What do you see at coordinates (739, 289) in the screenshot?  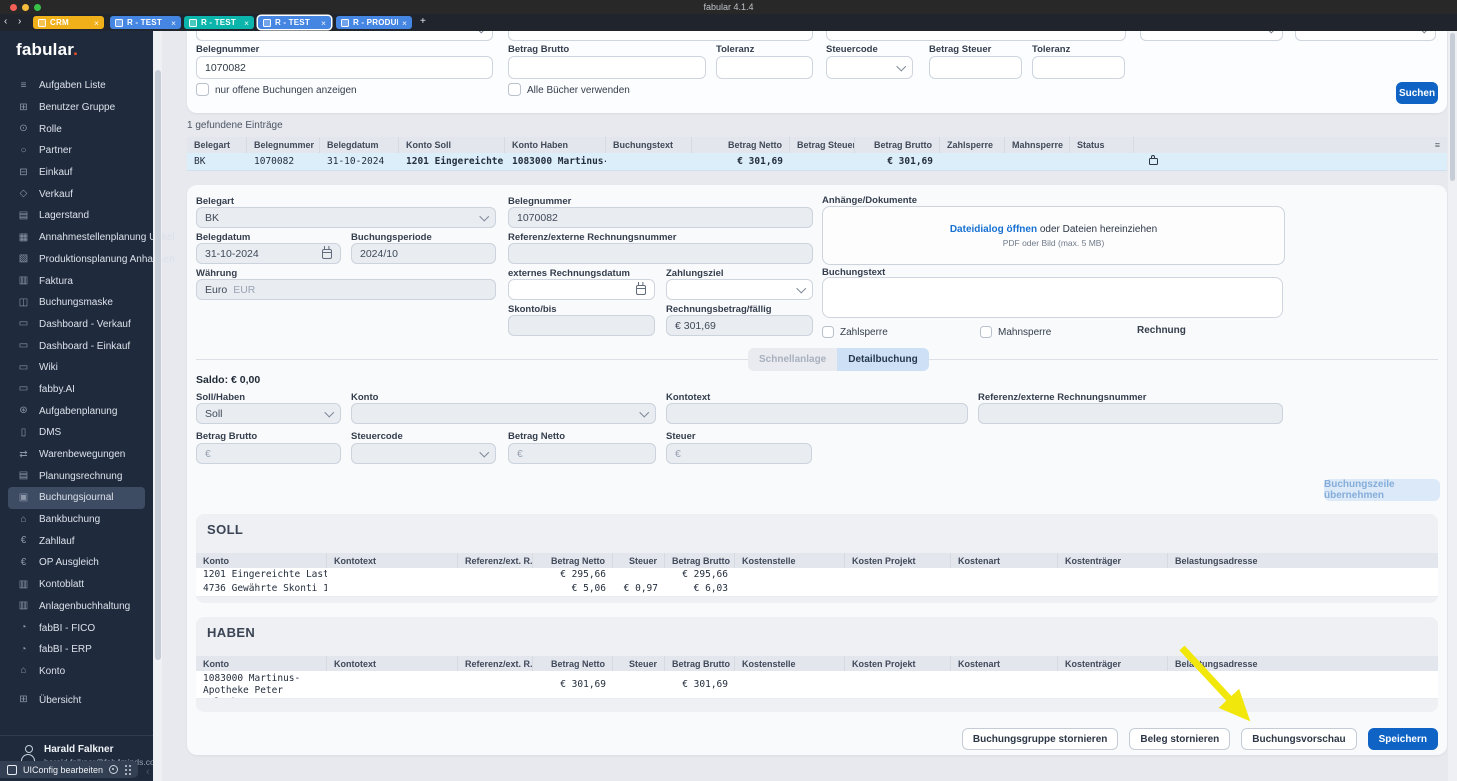 I see `zahlungsziel-select` at bounding box center [739, 289].